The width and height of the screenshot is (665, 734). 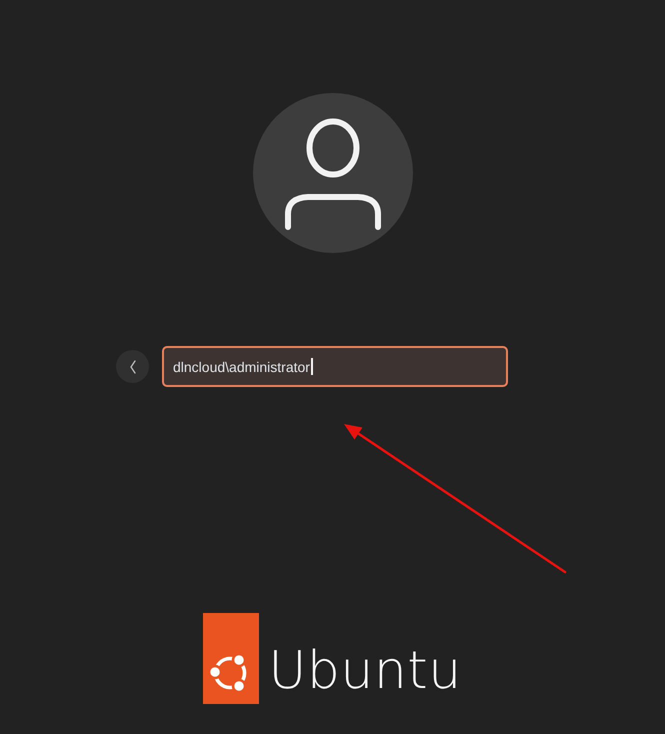 I want to click on text-cursor, so click(x=311, y=366).